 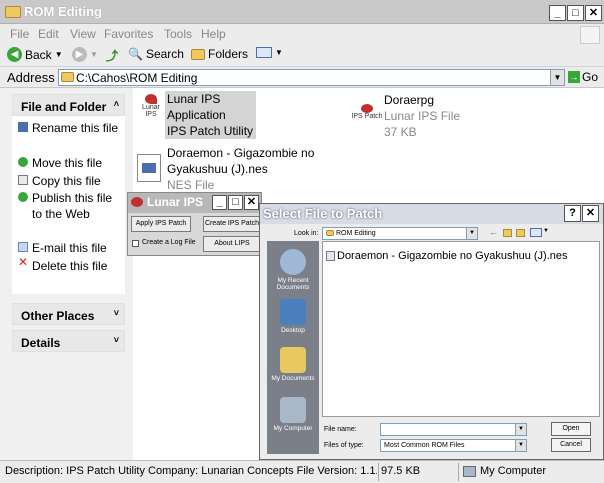 What do you see at coordinates (471, 233) in the screenshot?
I see `look-in-dropdown-icon: ▼` at bounding box center [471, 233].